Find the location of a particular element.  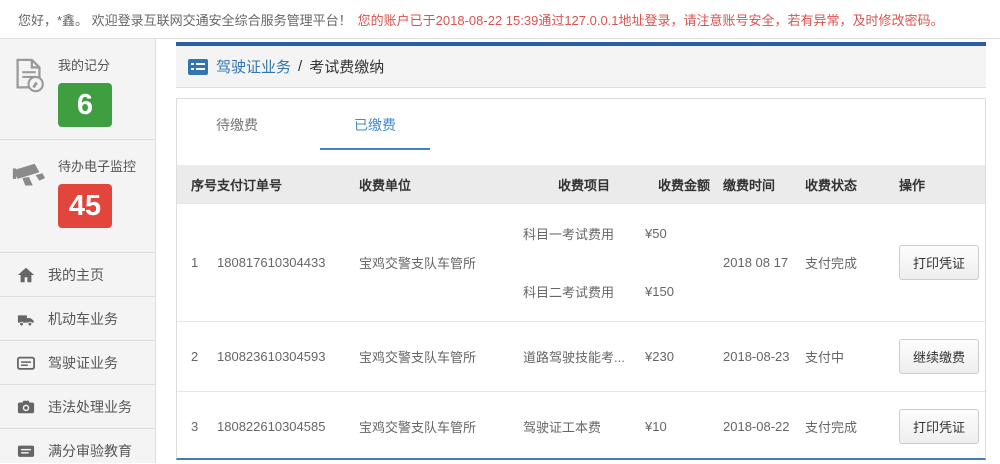

sidebar-item-满分审验教育: 满分审验教育 is located at coordinates (77, 446).